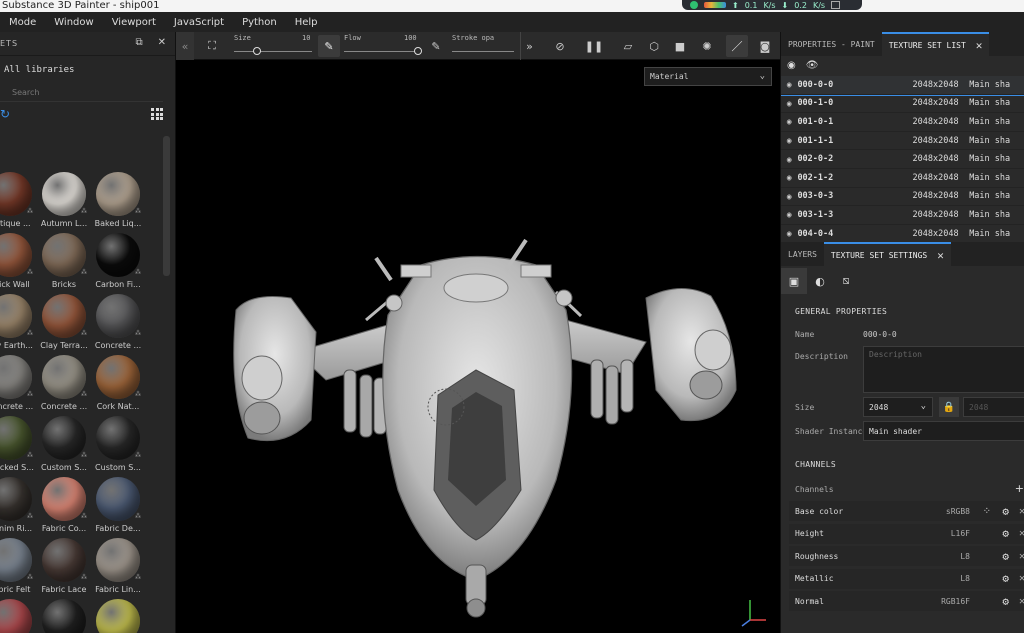 This screenshot has height=633, width=1024. I want to click on texture-set-row: ◉ 001-1-1 2048x2048 Main sha, so click(902, 141).